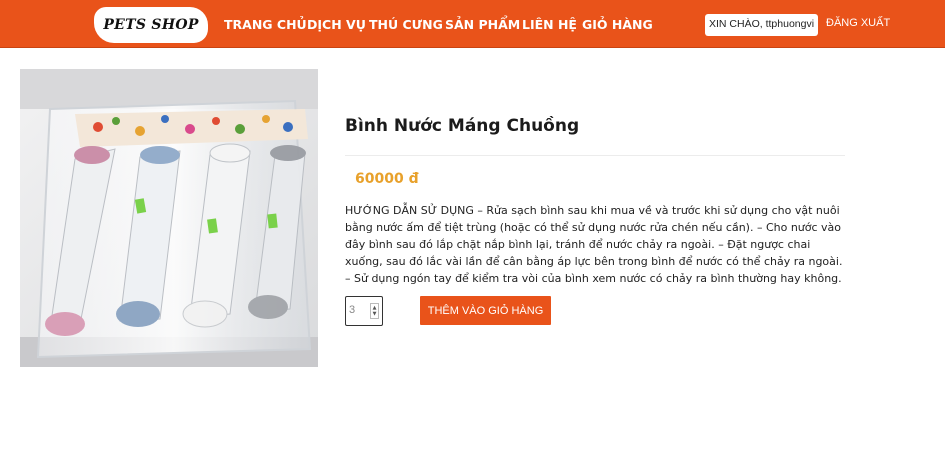 The width and height of the screenshot is (945, 460). I want to click on product-price: 60000 đ, so click(387, 179).